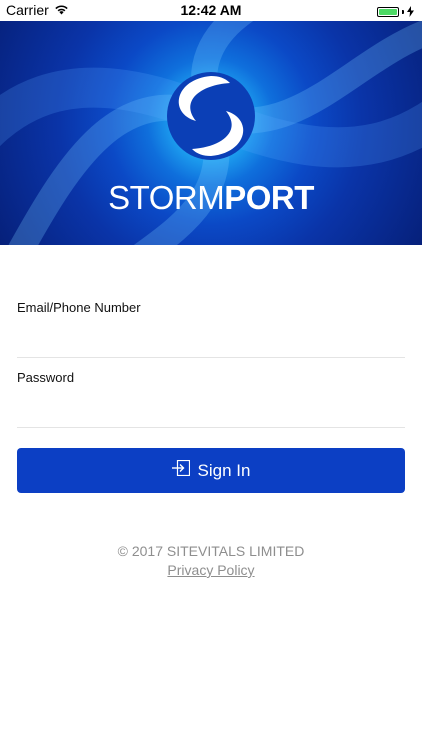 The width and height of the screenshot is (422, 750). Describe the element at coordinates (403, 12) in the screenshot. I see `battery-tip` at that location.